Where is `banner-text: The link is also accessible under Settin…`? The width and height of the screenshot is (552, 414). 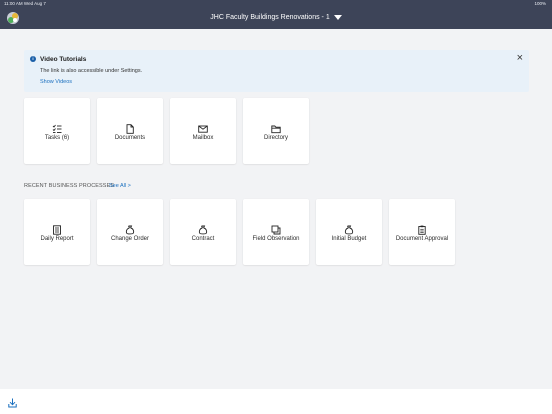
banner-text: The link is also accessible under Settin… is located at coordinates (91, 71).